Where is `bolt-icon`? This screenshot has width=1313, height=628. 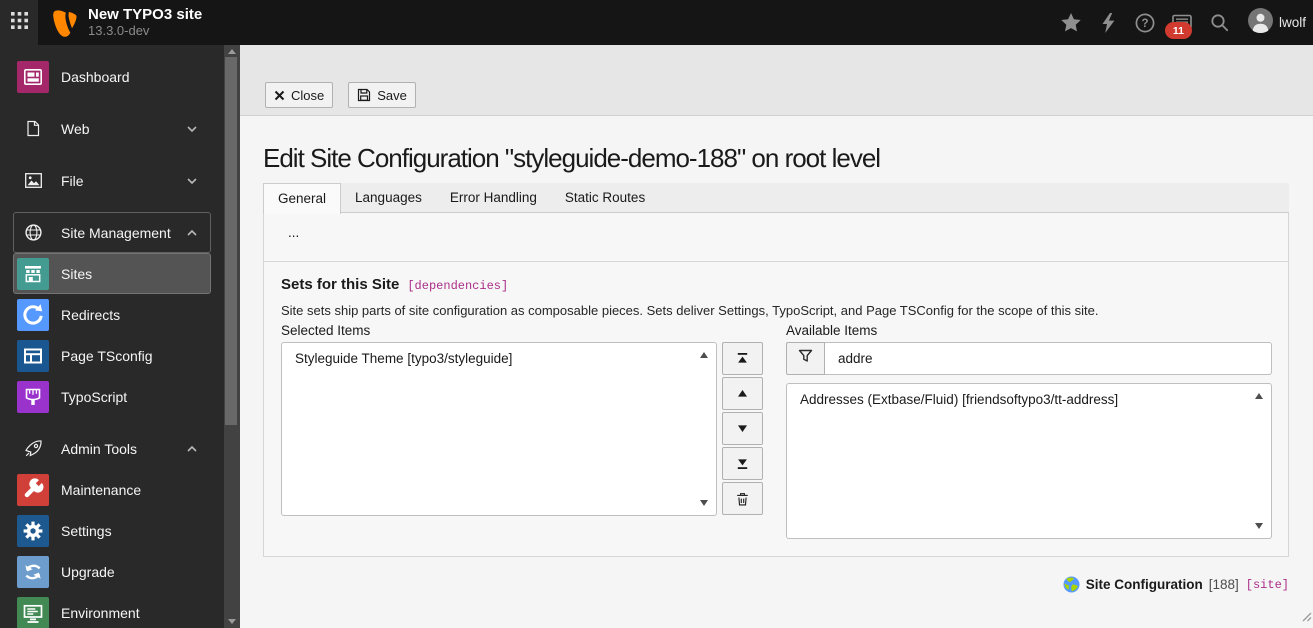
bolt-icon is located at coordinates (1108, 22).